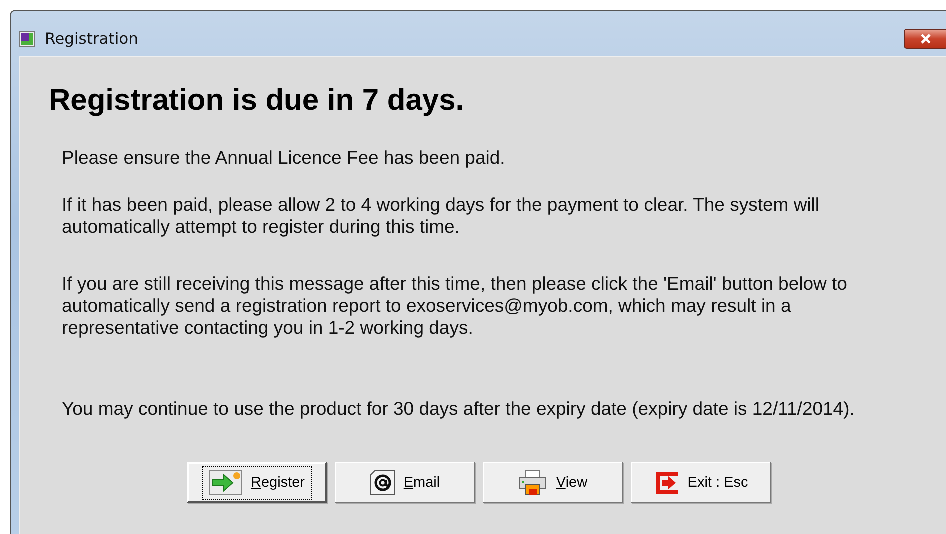  What do you see at coordinates (92, 39) in the screenshot?
I see `window-title: Registration` at bounding box center [92, 39].